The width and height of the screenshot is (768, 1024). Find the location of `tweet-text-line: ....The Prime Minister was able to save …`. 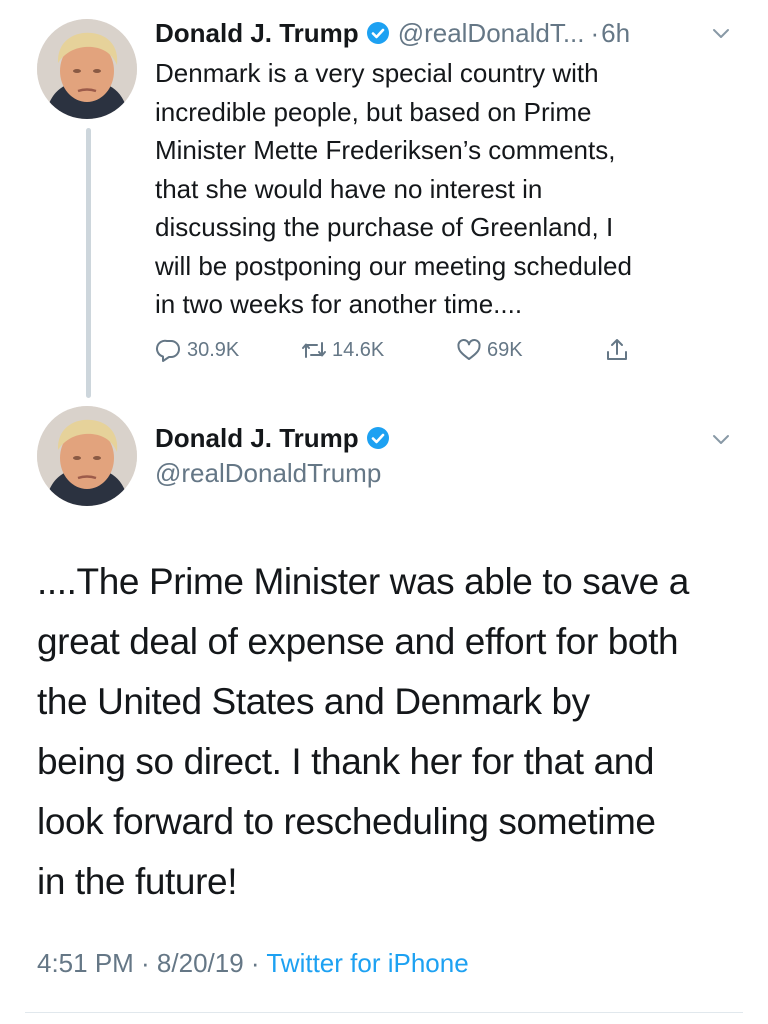

tweet-text-line: ....The Prime Minister was able to save … is located at coordinates (363, 581).